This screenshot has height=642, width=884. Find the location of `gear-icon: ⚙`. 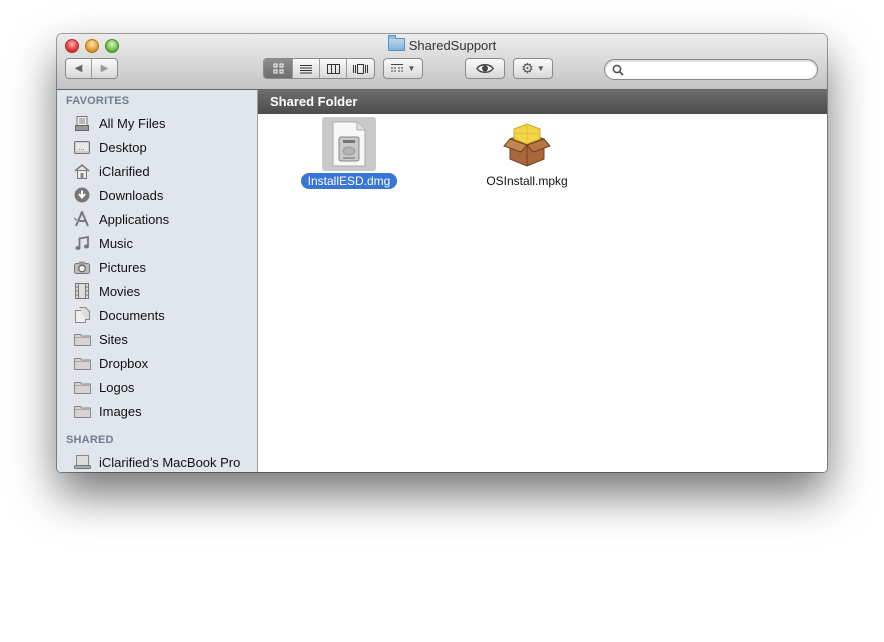

gear-icon: ⚙ is located at coordinates (527, 68).